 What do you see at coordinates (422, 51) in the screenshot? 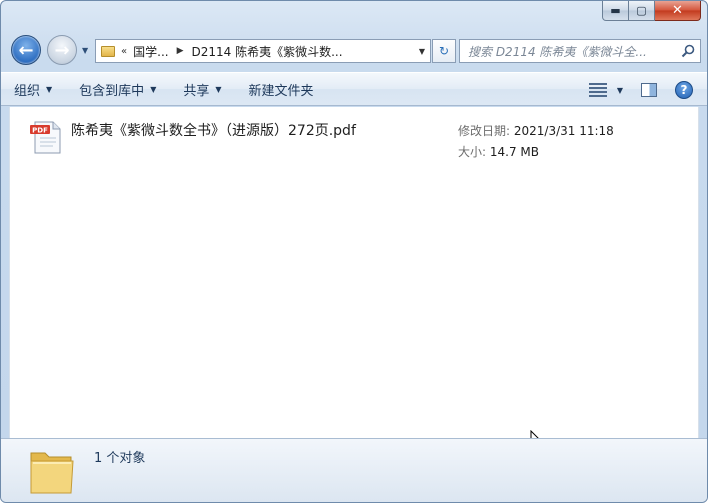
I see `address-dropdown: ▼` at bounding box center [422, 51].